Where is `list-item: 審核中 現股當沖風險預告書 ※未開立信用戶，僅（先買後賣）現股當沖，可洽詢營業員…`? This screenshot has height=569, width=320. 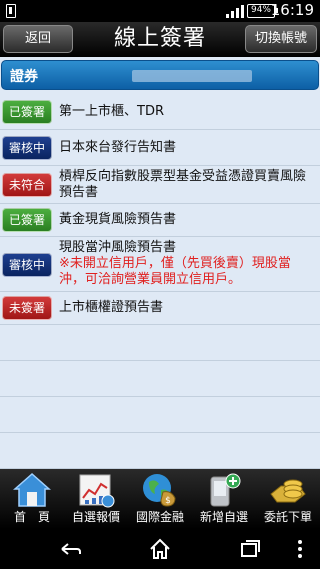 list-item: 審核中 現股當沖風險預告書 ※未開立信用戶，僅（先買後賣）現股當沖，可洽詢營業員… is located at coordinates (160, 264).